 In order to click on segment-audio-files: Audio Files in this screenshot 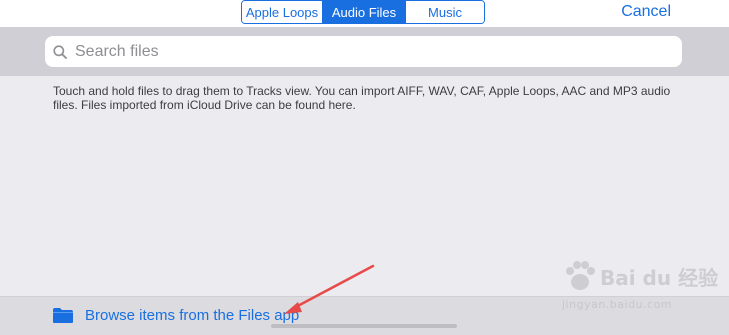, I will do `click(364, 12)`.